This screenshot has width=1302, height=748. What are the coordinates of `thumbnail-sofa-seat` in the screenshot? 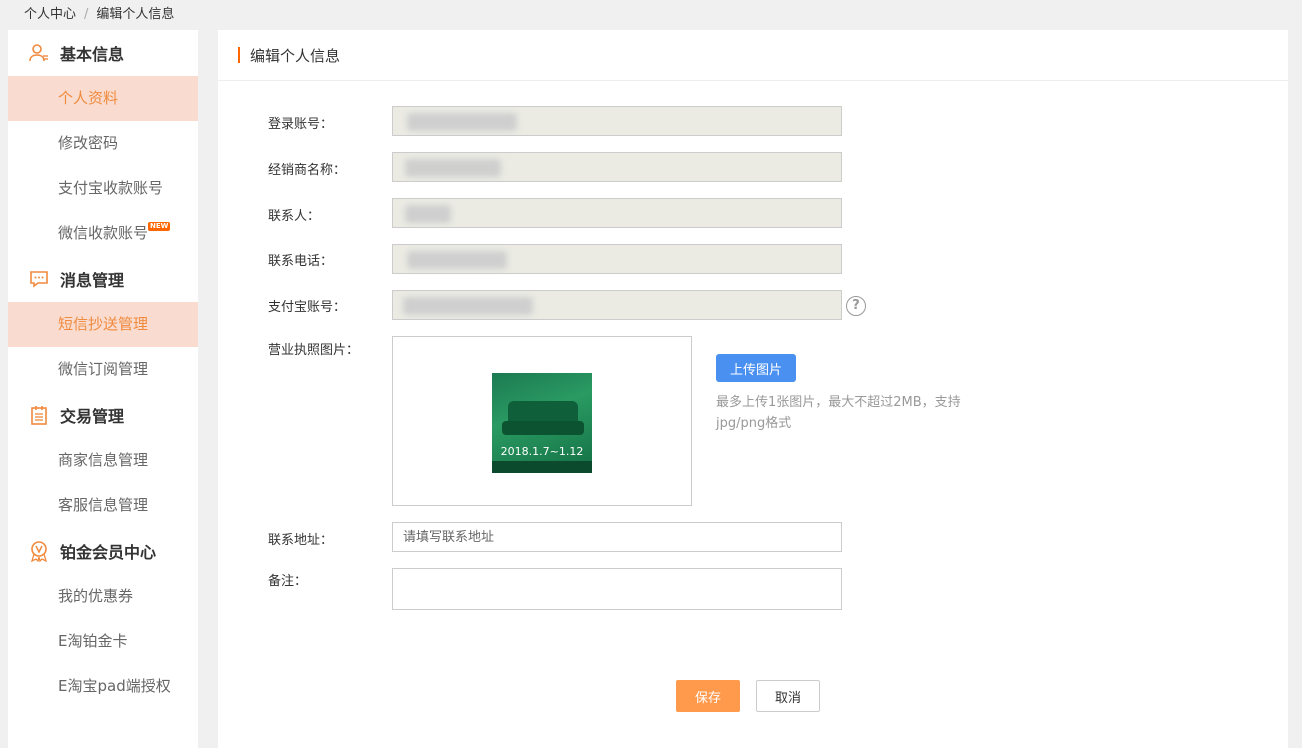 It's located at (543, 428).